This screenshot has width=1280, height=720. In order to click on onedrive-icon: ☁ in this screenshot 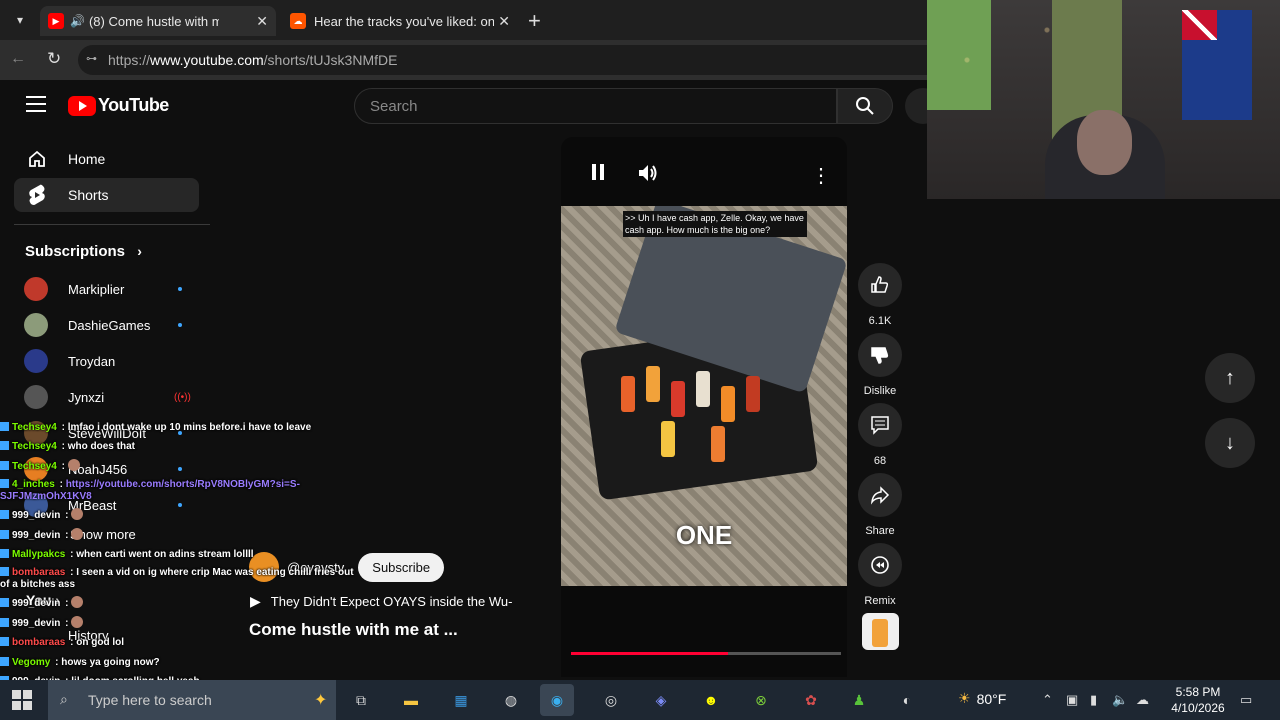, I will do `click(1142, 700)`.